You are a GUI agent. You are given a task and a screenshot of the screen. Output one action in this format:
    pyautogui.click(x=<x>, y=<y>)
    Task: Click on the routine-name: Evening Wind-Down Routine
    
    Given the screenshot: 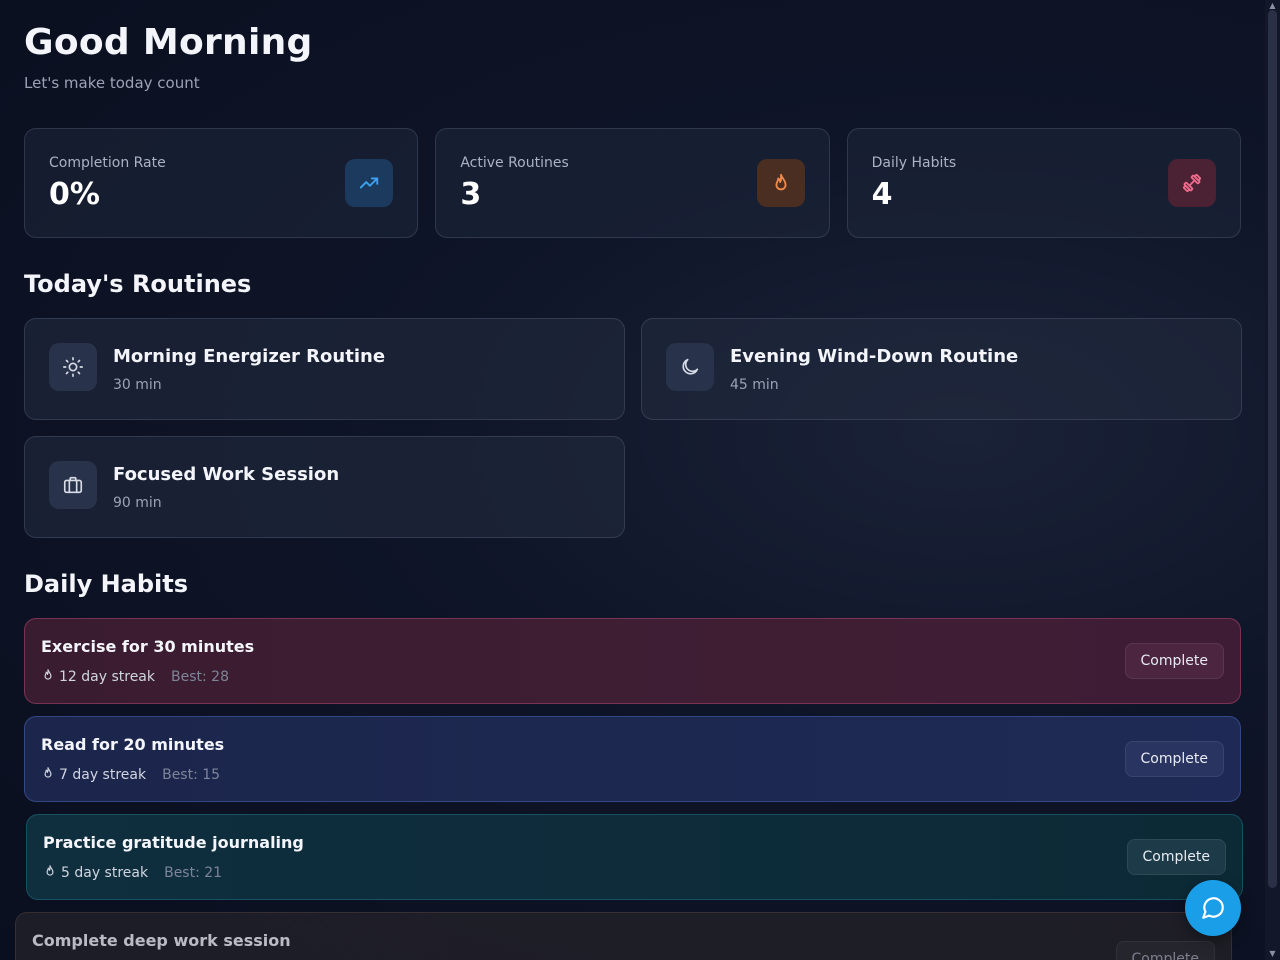 What is the action you would take?
    pyautogui.click(x=874, y=356)
    